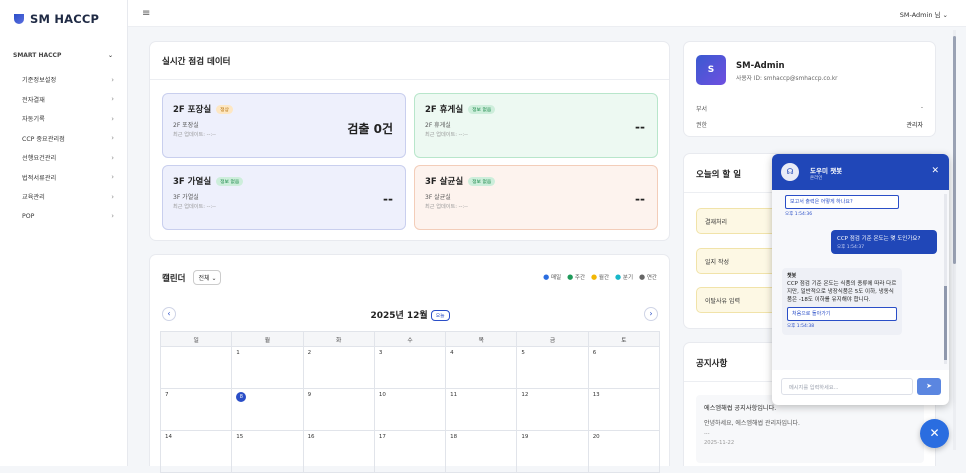 This screenshot has height=473, width=966. Describe the element at coordinates (68, 178) in the screenshot. I see `sidebar-item-legal-docs: 법적서류관리 ›` at that location.